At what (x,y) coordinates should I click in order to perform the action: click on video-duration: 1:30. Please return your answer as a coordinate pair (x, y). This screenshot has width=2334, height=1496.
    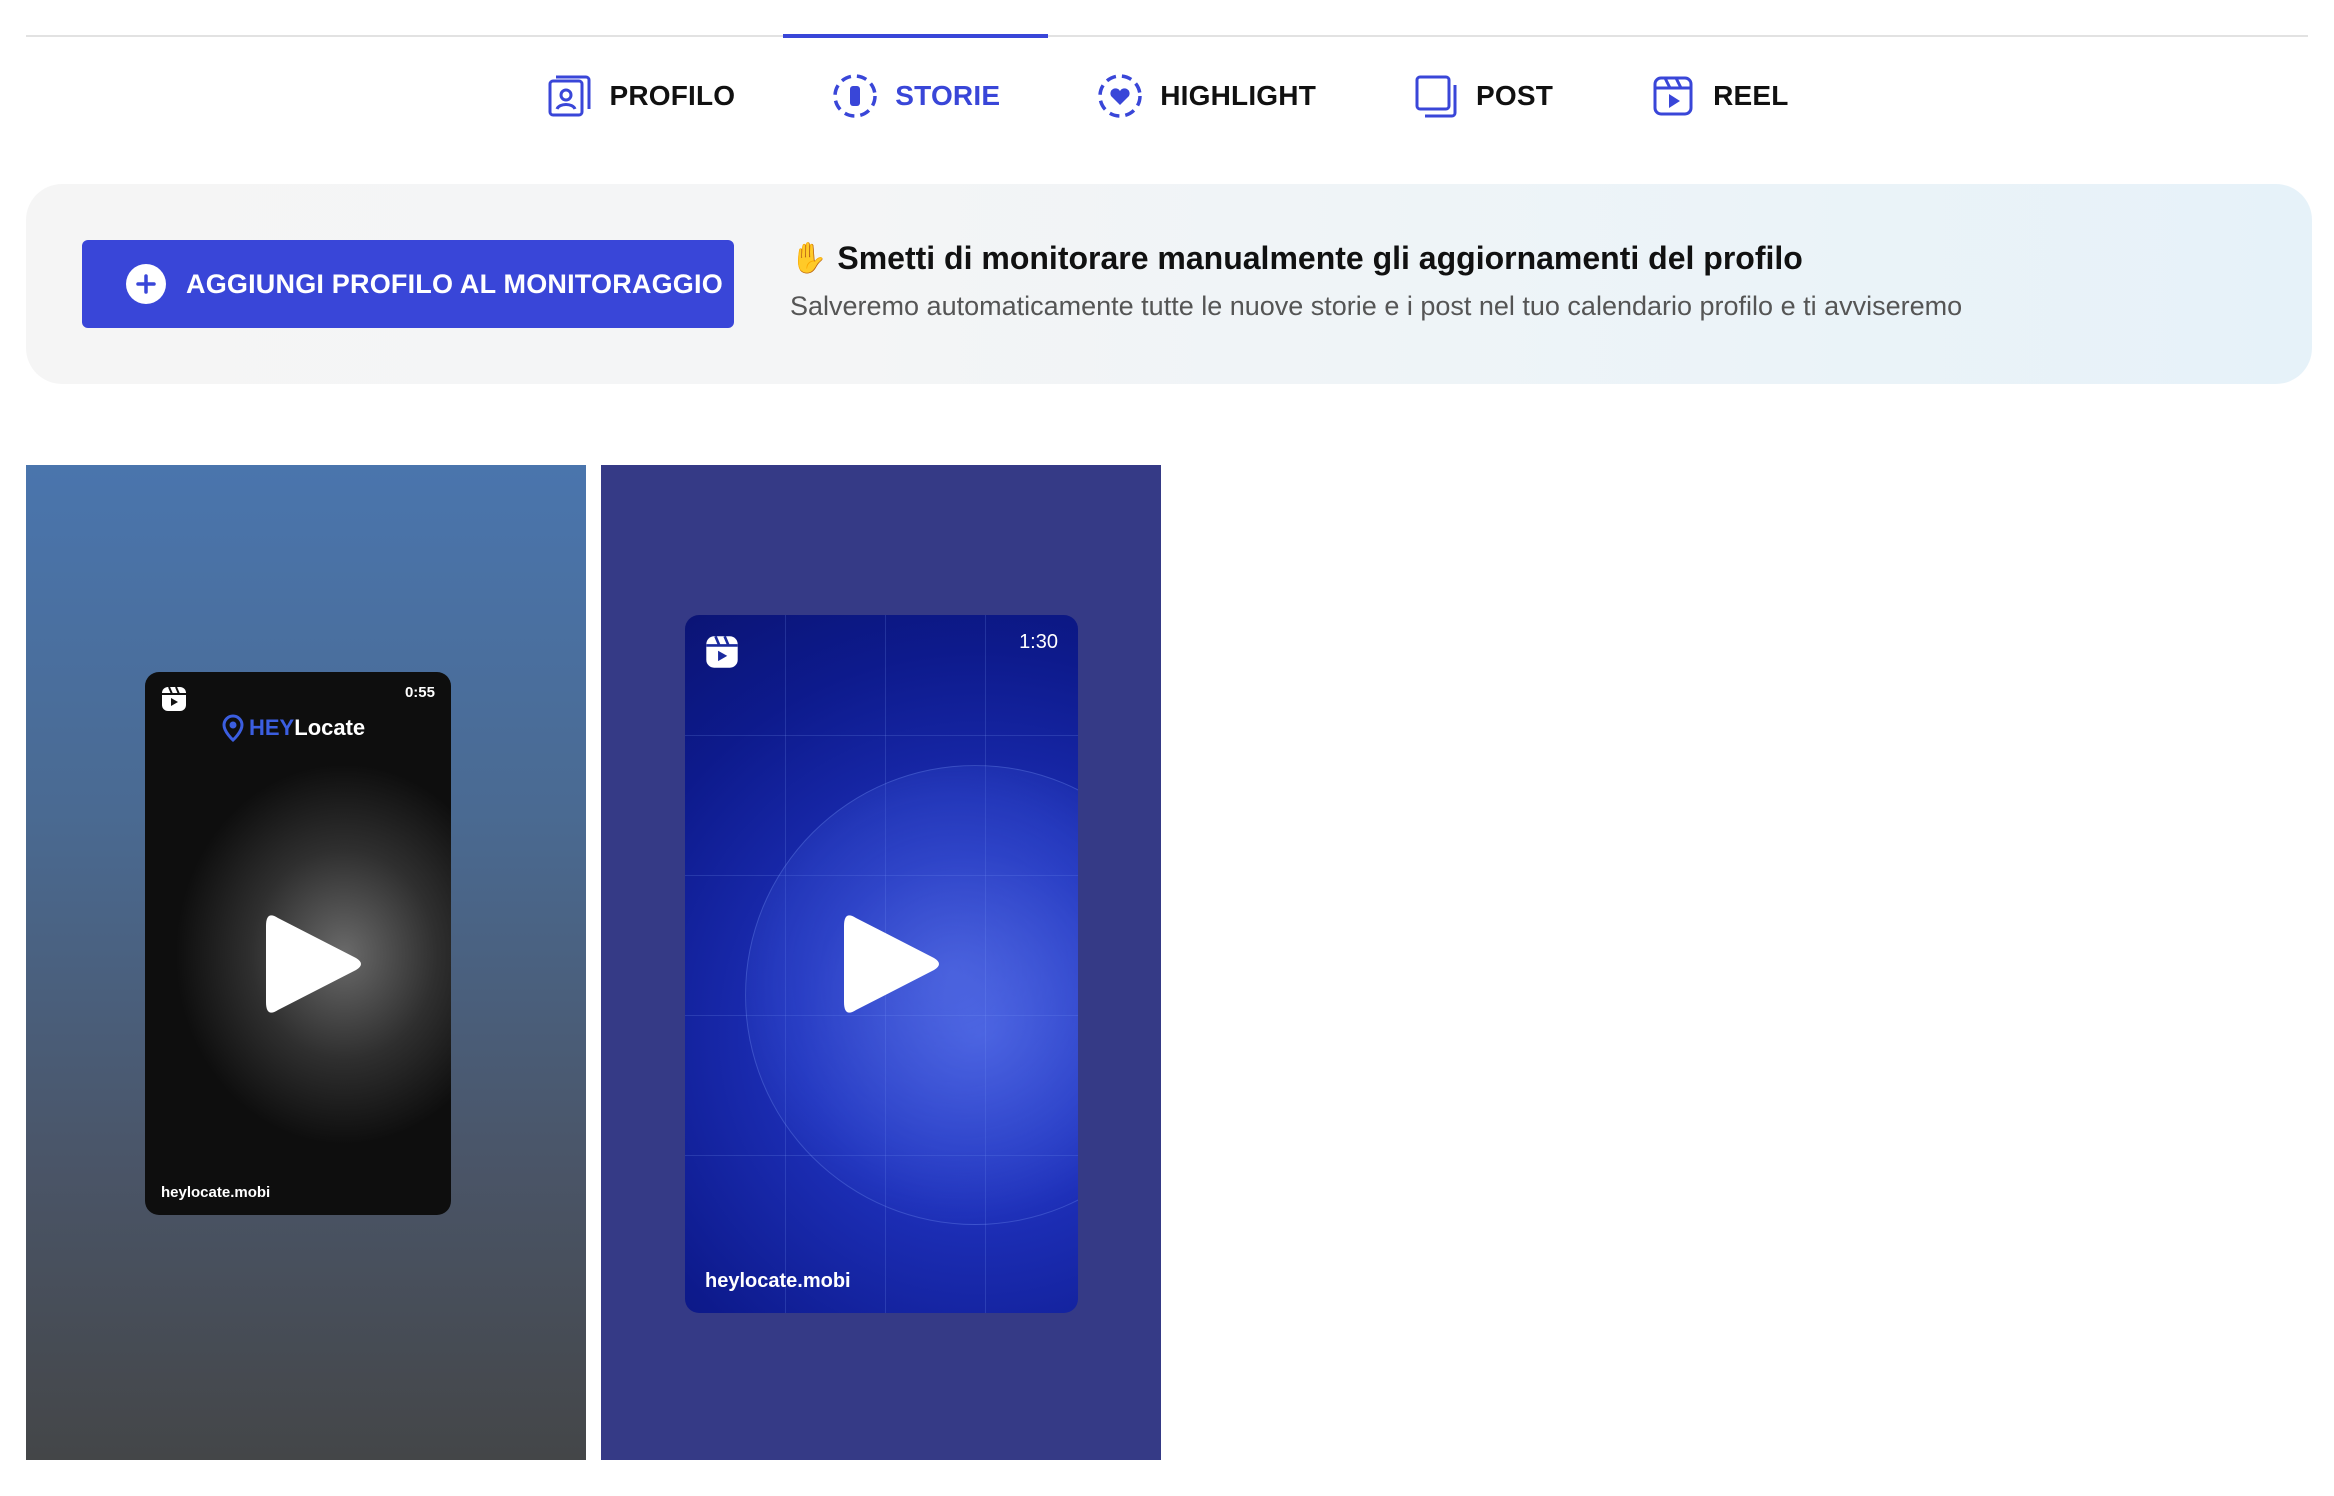
    Looking at the image, I should click on (1038, 642).